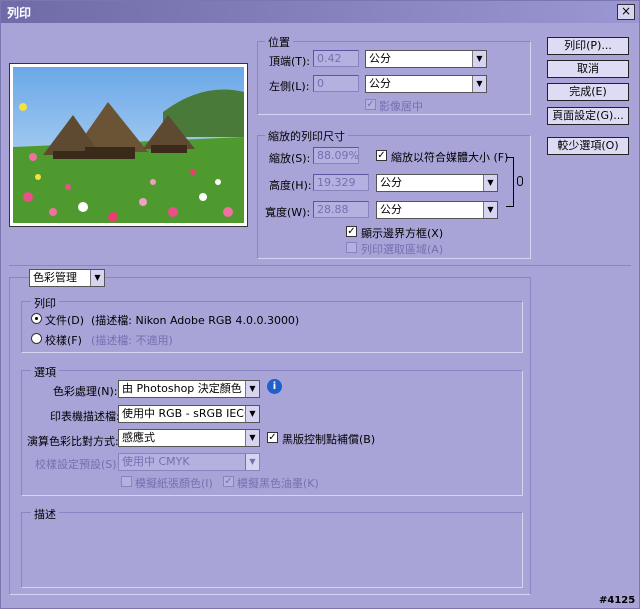  I want to click on rendering-intent-select: 感應式 ▼, so click(189, 438).